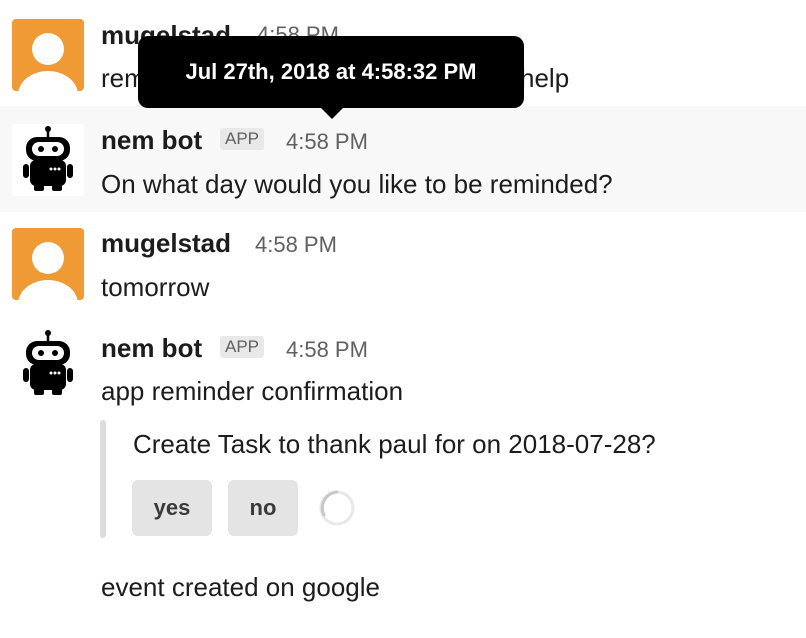 The image size is (806, 638). Describe the element at coordinates (172, 508) in the screenshot. I see `yes-button: yes` at that location.